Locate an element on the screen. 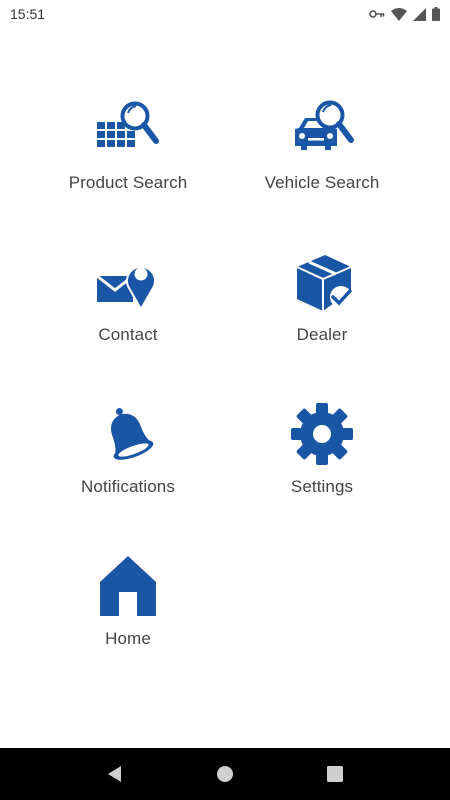 The width and height of the screenshot is (450, 800). menu-item-label: Notifications is located at coordinates (128, 486).